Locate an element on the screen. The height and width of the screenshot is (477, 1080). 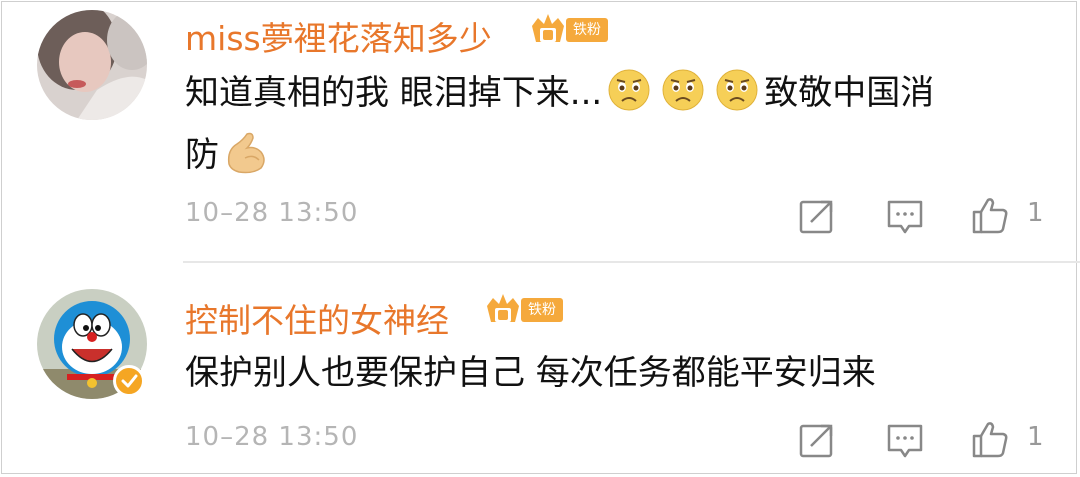
username: 控制不住的女神经 is located at coordinates (317, 318).